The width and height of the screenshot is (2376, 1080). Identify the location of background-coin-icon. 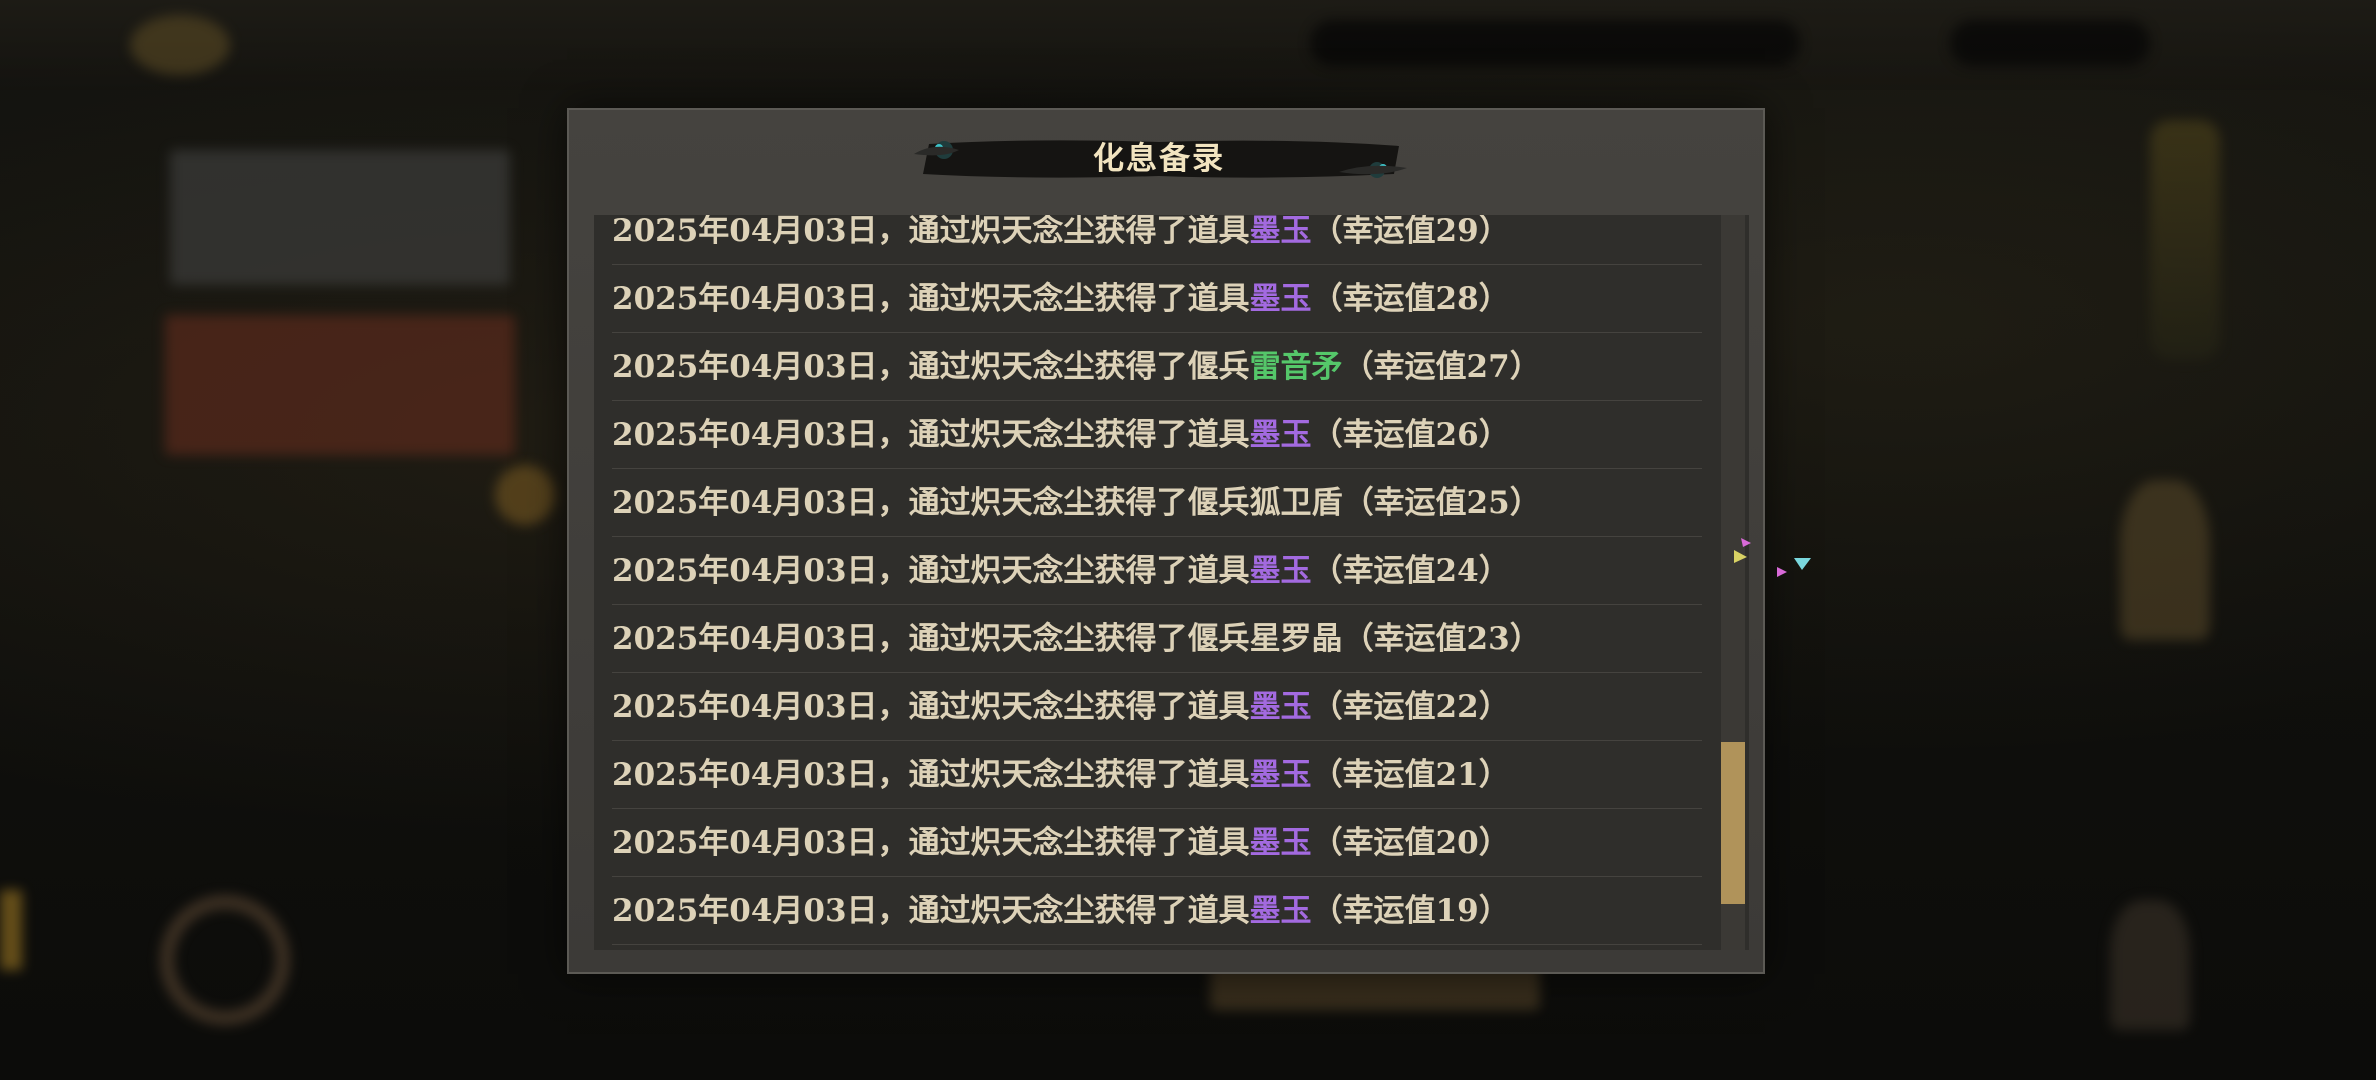
(525, 495).